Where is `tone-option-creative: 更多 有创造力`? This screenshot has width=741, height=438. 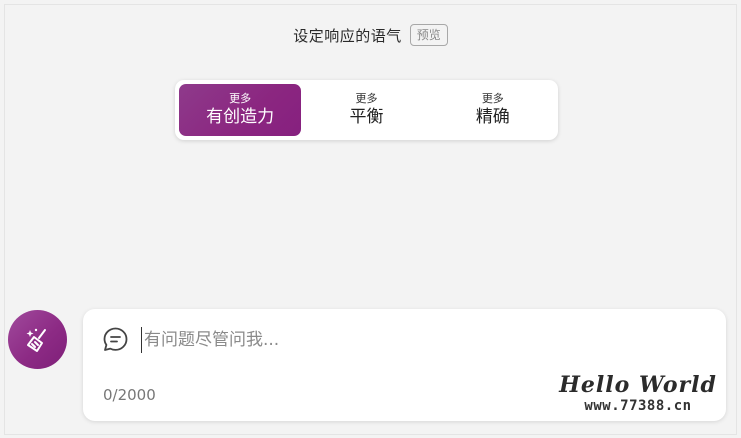
tone-option-creative: 更多 有创造力 is located at coordinates (240, 110).